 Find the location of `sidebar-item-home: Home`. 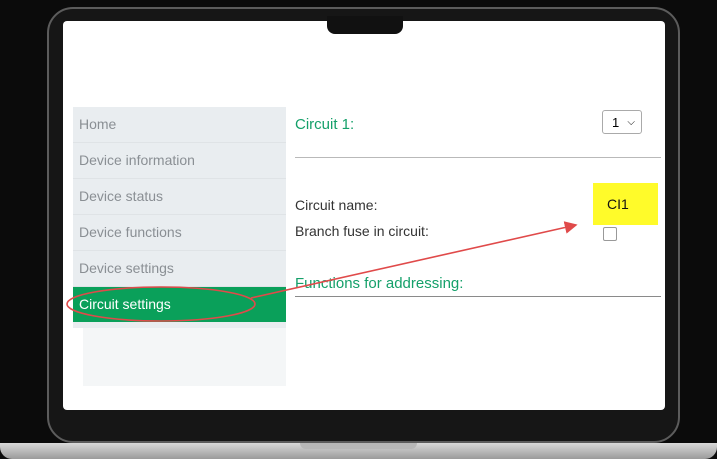

sidebar-item-home: Home is located at coordinates (179, 125).